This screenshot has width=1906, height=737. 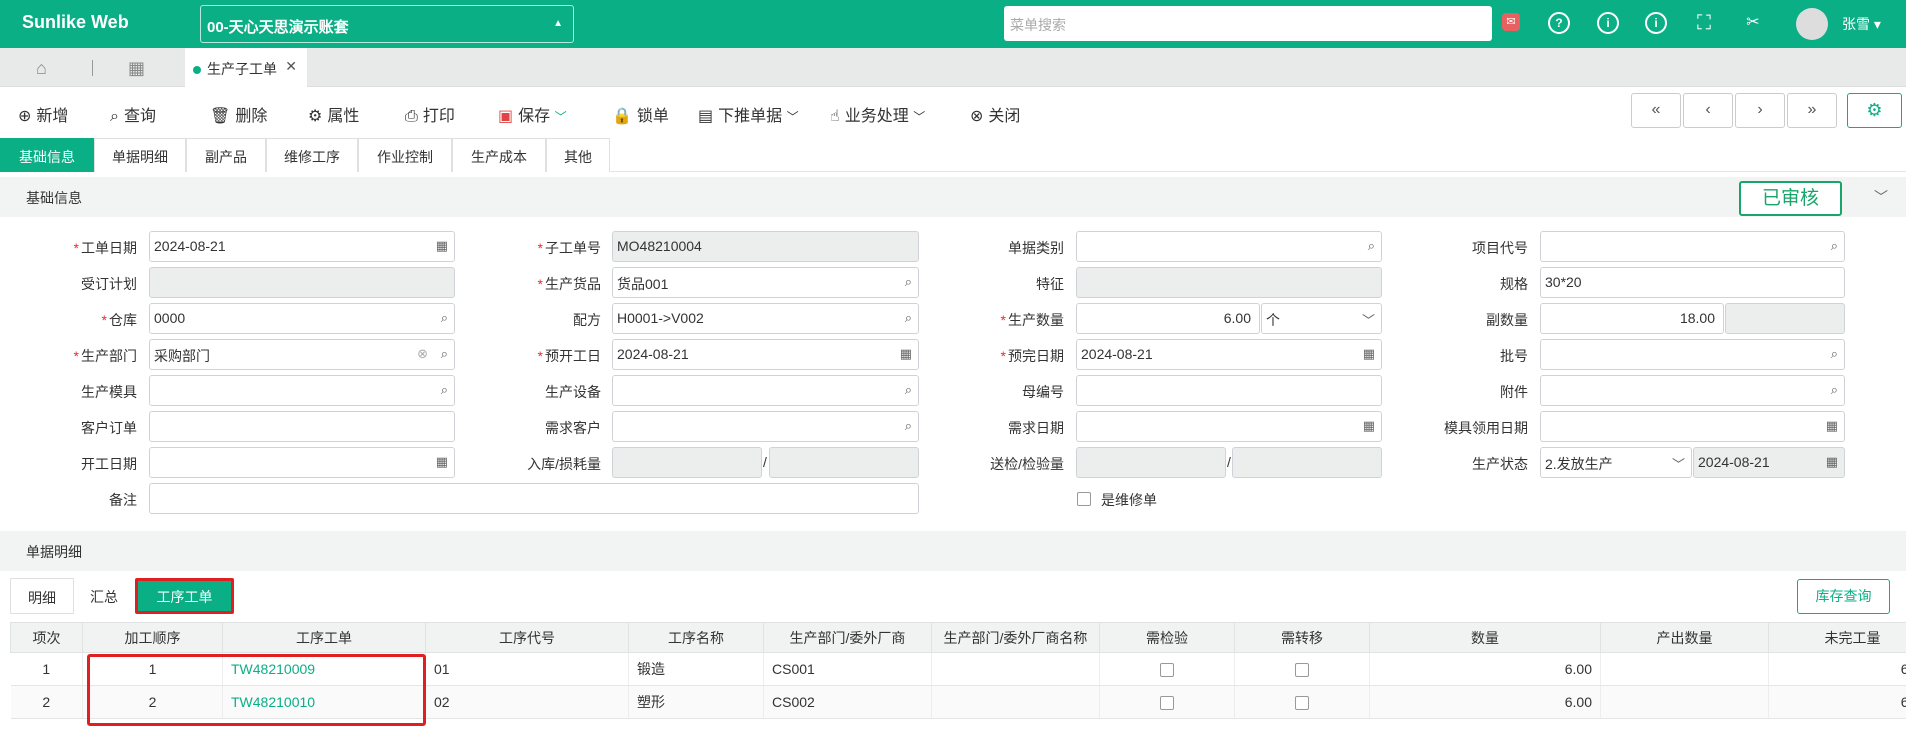 I want to click on prod-status-select: 2.发放生产 ﹀, so click(x=1616, y=462).